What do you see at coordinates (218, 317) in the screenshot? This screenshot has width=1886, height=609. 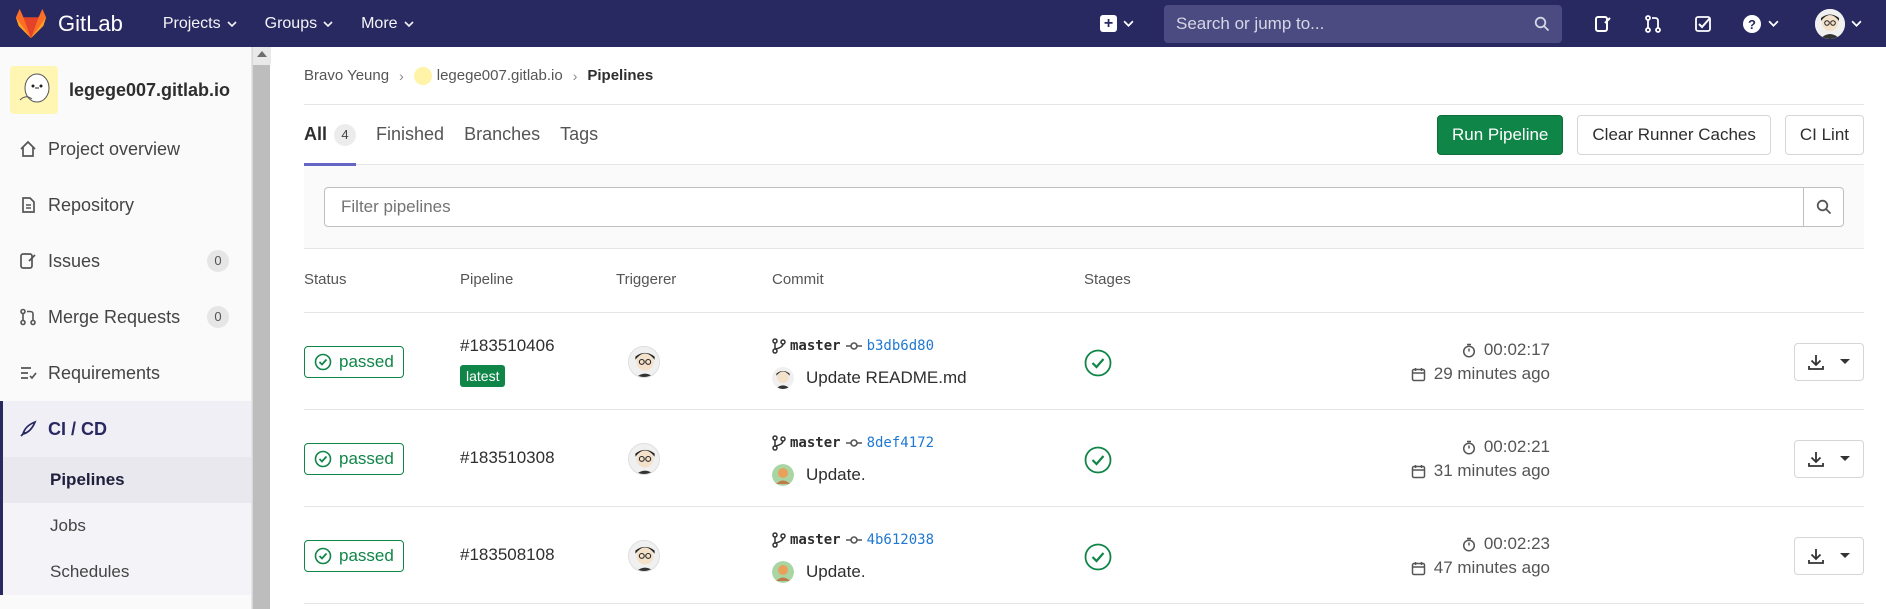 I see `merge-requests-count-badge: 0` at bounding box center [218, 317].